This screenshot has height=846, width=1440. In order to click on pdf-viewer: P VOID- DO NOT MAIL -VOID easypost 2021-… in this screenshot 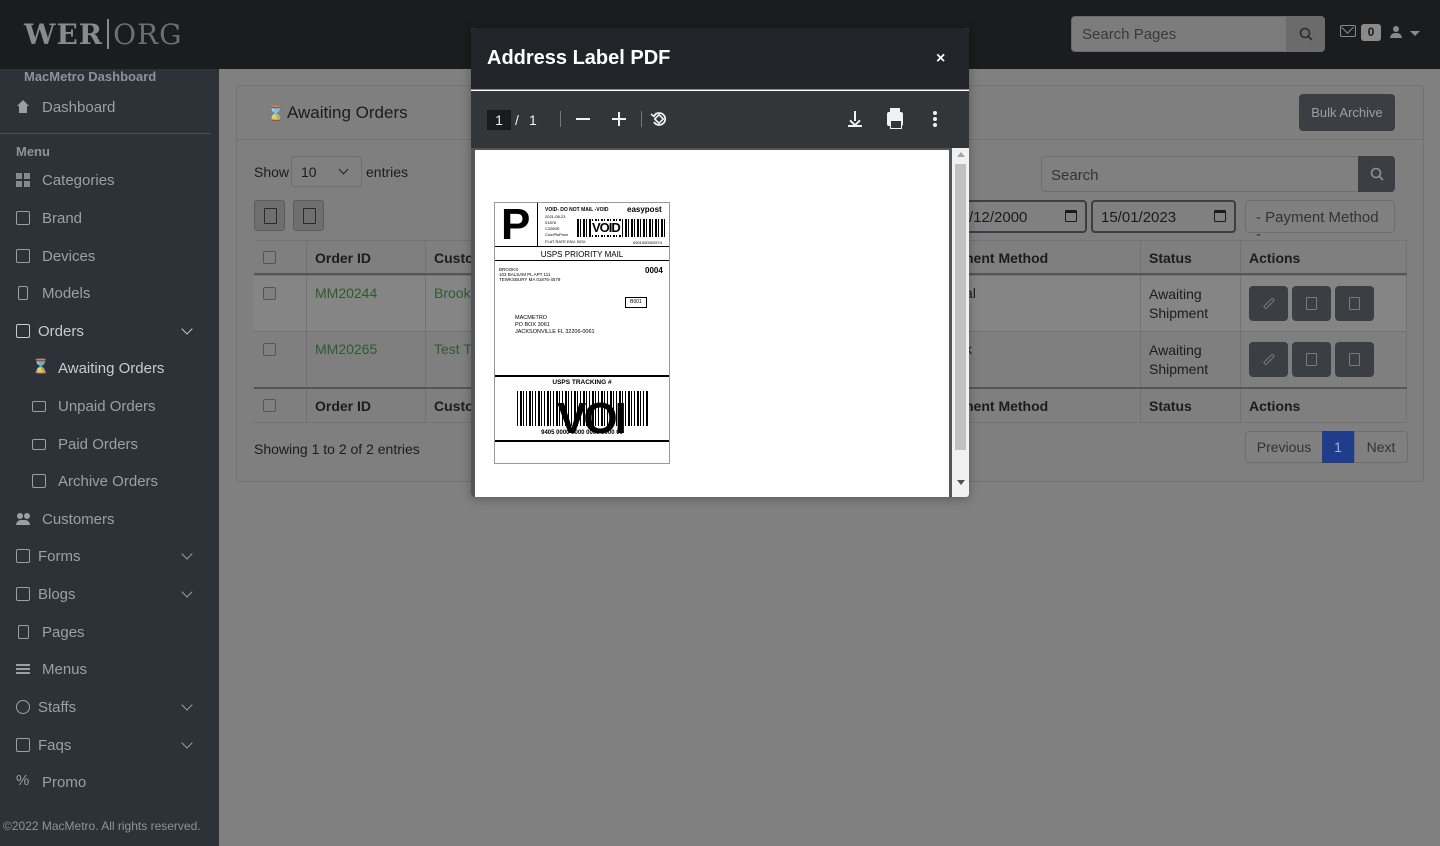, I will do `click(720, 322)`.